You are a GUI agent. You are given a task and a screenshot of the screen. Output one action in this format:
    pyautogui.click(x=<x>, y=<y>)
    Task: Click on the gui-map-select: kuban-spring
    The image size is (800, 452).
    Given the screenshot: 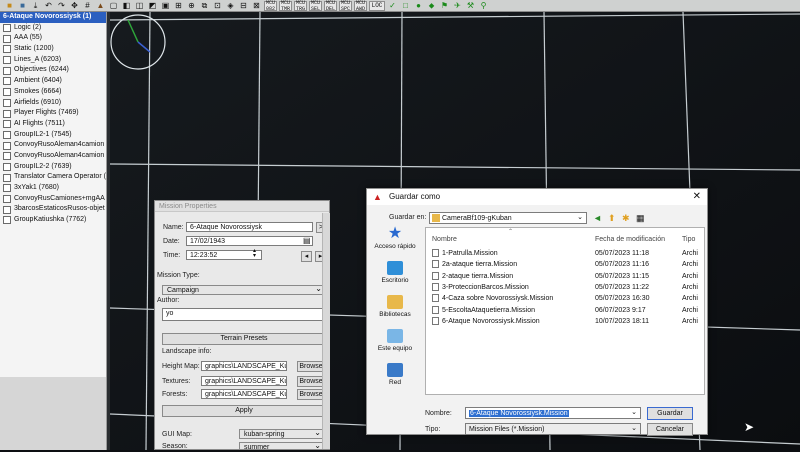 What is the action you would take?
    pyautogui.click(x=282, y=433)
    